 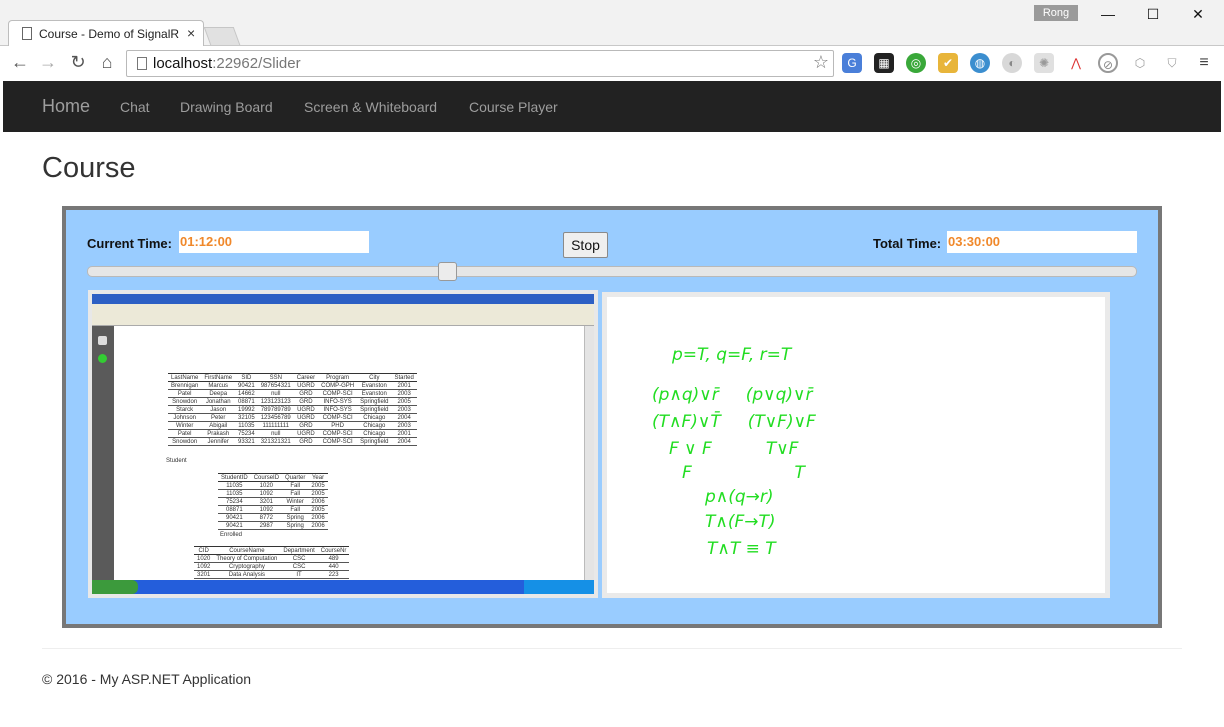 I want to click on whiteboard-ink-line: T∧T ≡ T, so click(x=742, y=549).